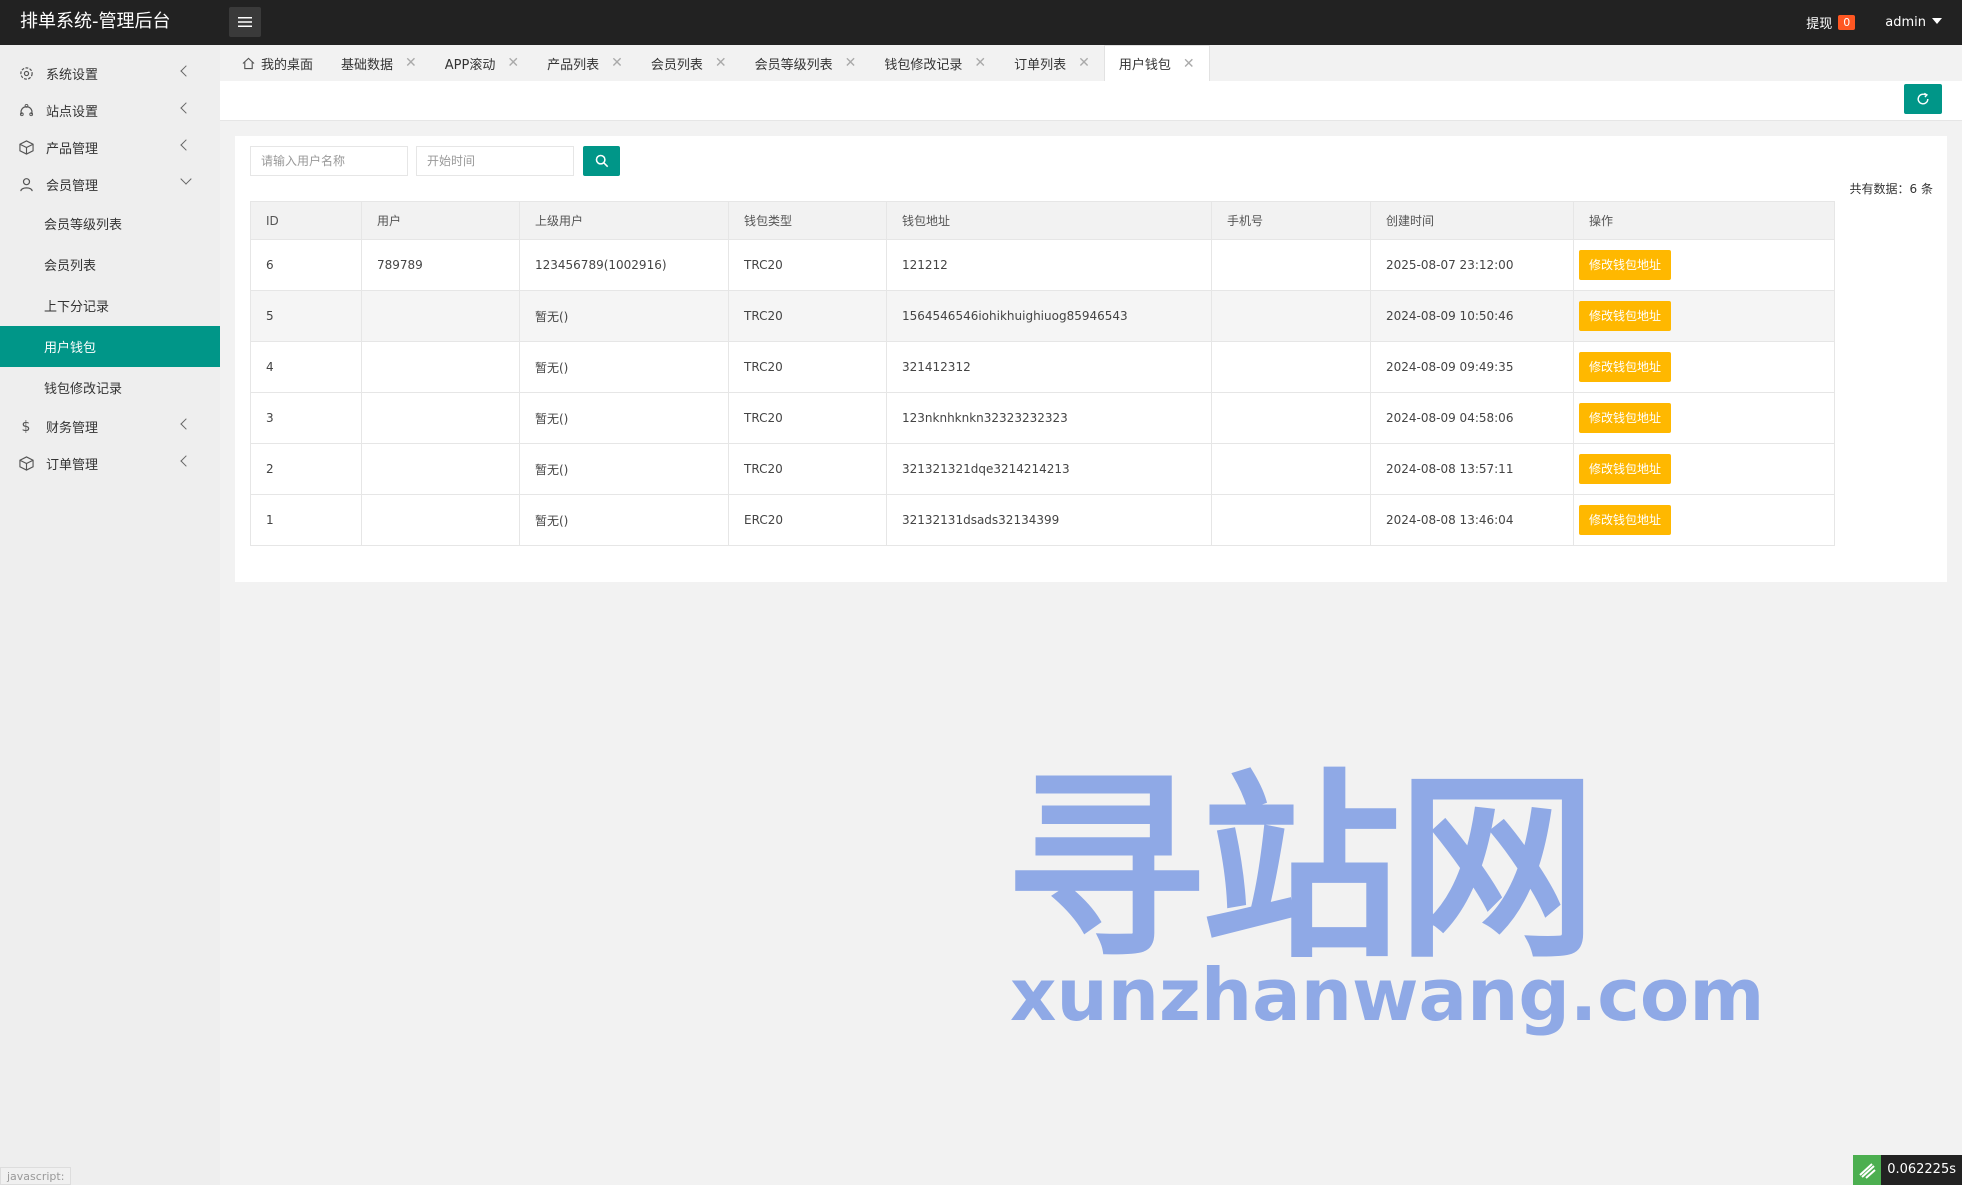  What do you see at coordinates (277, 63) in the screenshot?
I see `tab-dashboard: 我的桌面` at bounding box center [277, 63].